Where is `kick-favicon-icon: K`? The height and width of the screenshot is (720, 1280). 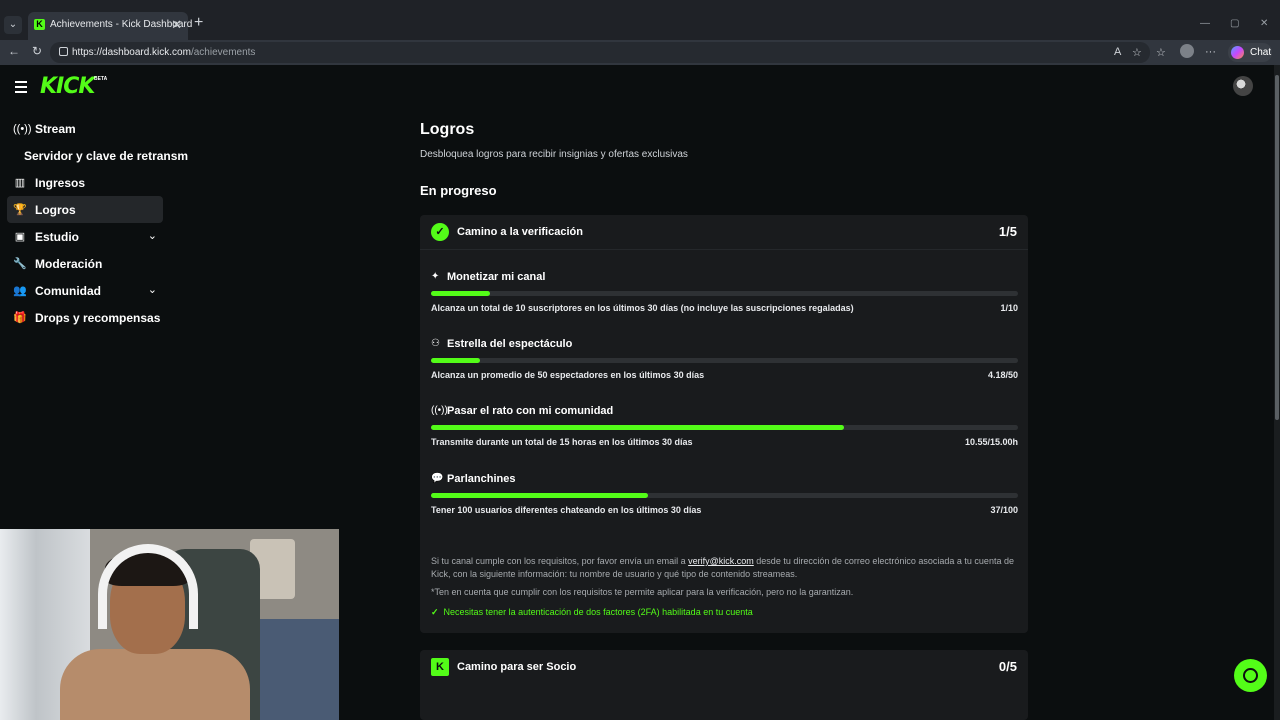
kick-favicon-icon: K is located at coordinates (39, 24).